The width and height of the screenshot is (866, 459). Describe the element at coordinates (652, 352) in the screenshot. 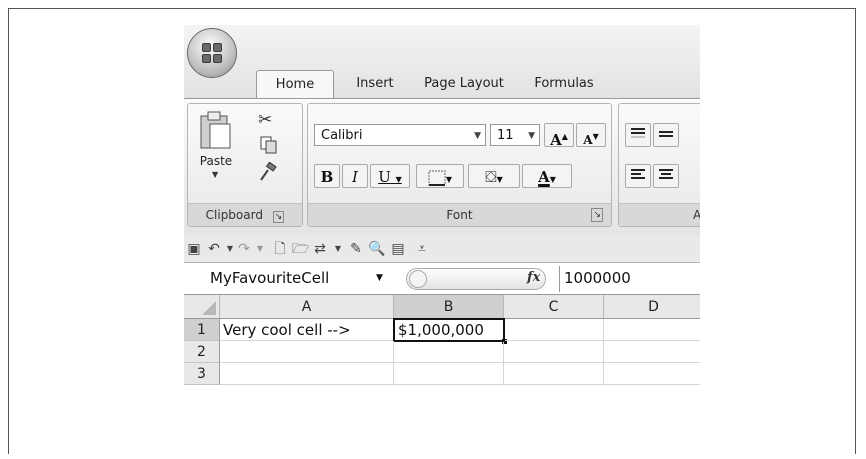

I see `cell-d2` at that location.